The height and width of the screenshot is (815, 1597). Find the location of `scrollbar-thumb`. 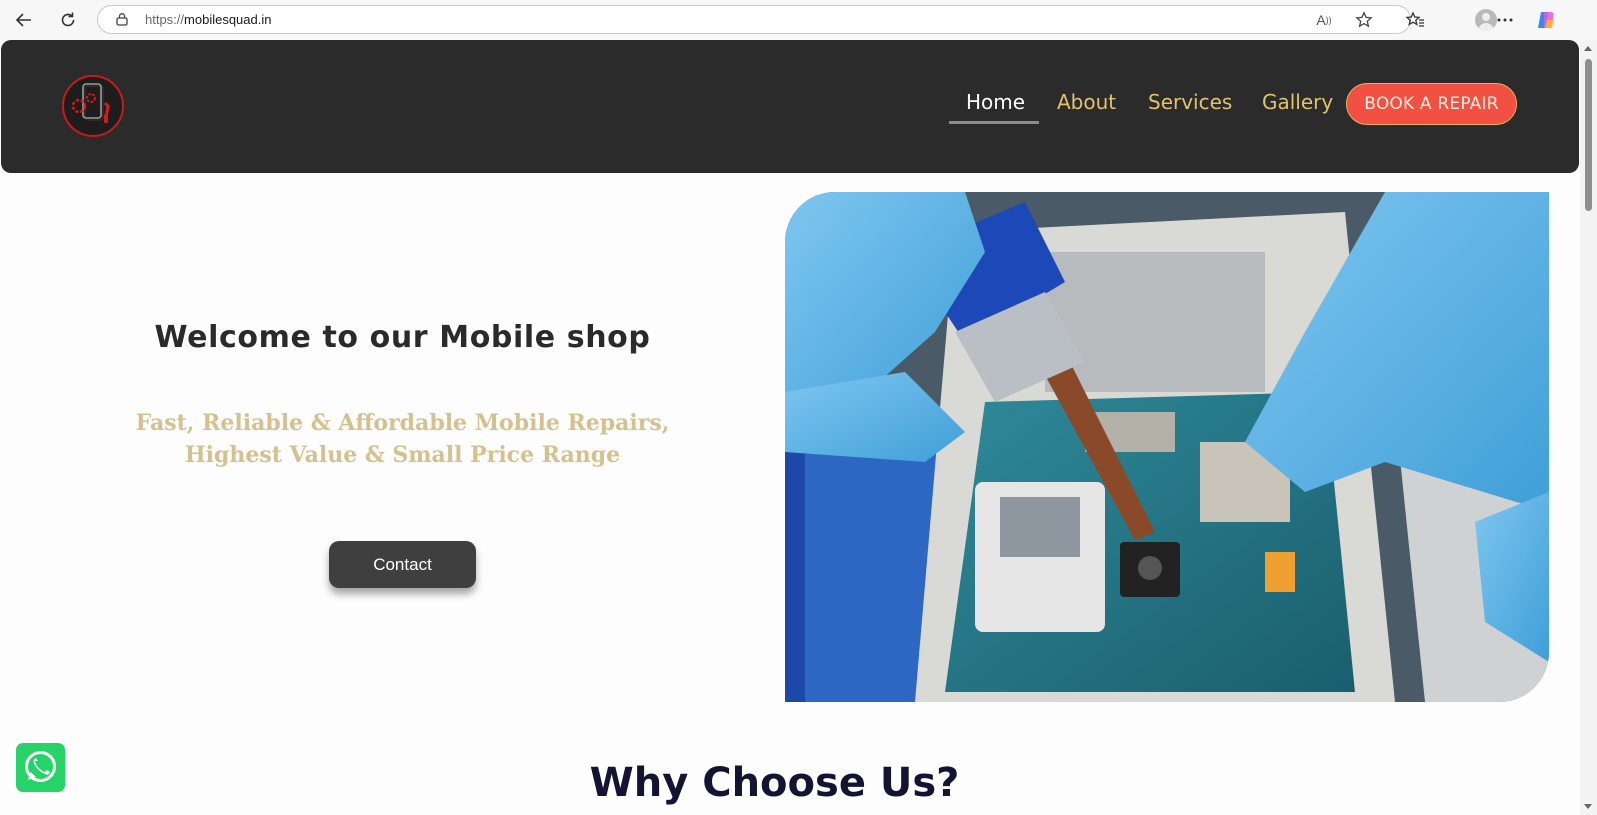

scrollbar-thumb is located at coordinates (1588, 135).